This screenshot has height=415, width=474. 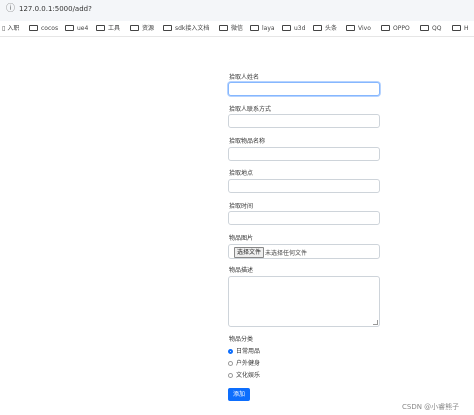 What do you see at coordinates (10, 29) in the screenshot?
I see `bookmark-item: ▯ 入职` at bounding box center [10, 29].